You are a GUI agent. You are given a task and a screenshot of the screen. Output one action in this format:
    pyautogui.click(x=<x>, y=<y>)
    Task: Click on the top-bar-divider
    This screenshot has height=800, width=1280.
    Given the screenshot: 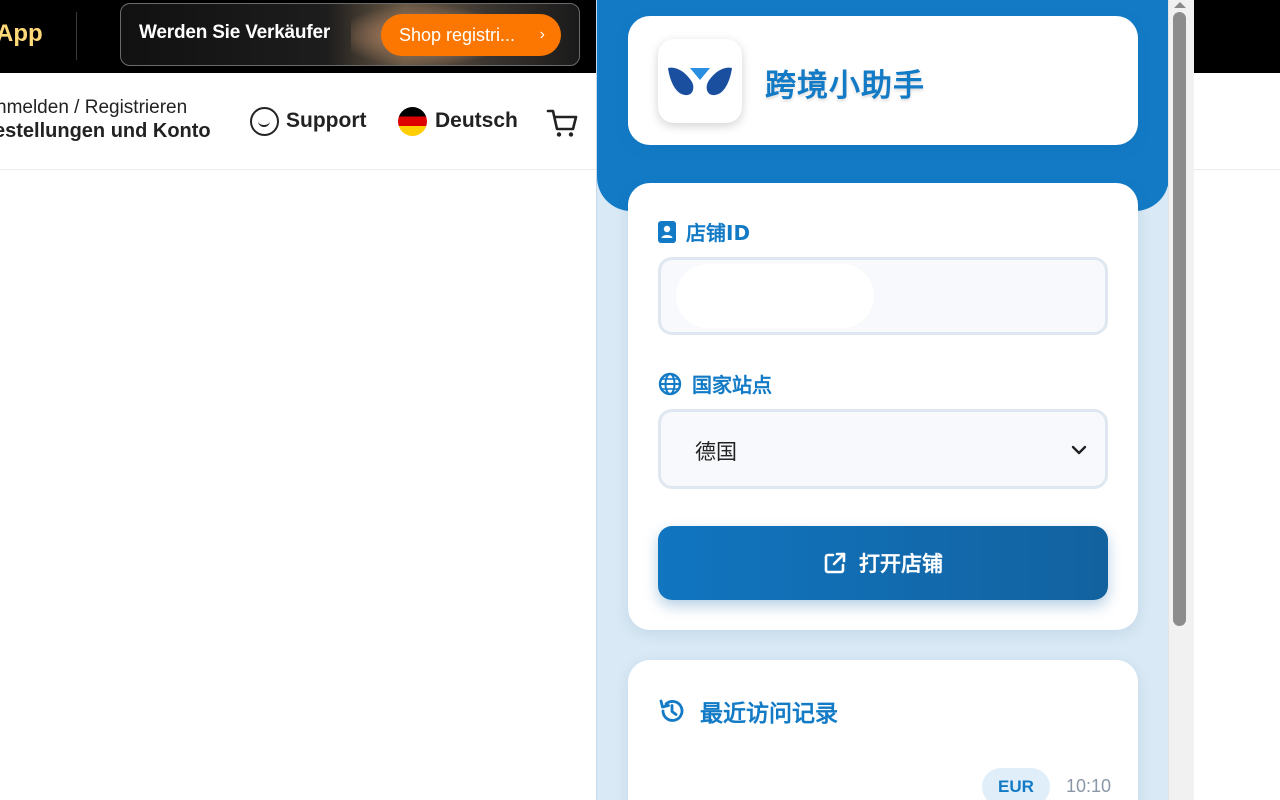 What is the action you would take?
    pyautogui.click(x=76, y=36)
    